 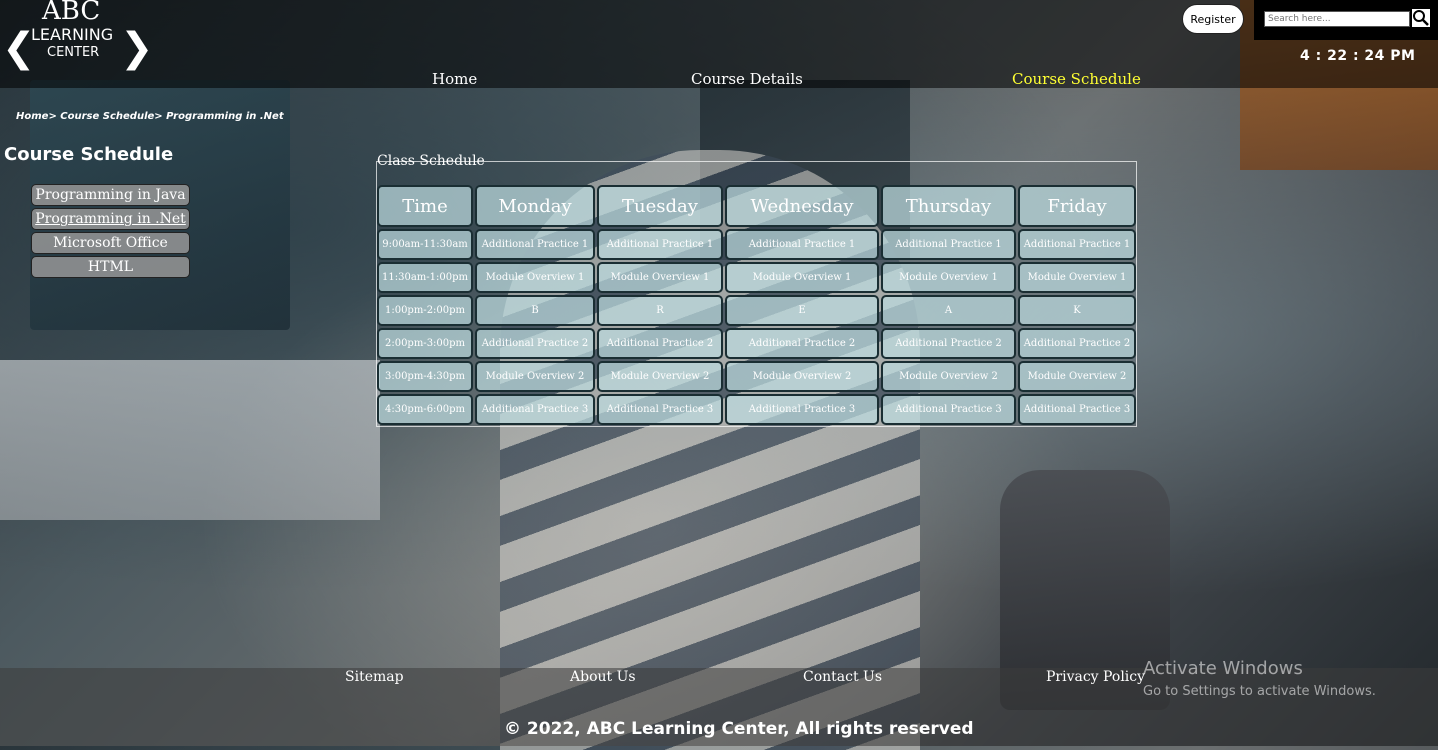 What do you see at coordinates (72, 34) in the screenshot?
I see `logo-text-learning: LEARNING` at bounding box center [72, 34].